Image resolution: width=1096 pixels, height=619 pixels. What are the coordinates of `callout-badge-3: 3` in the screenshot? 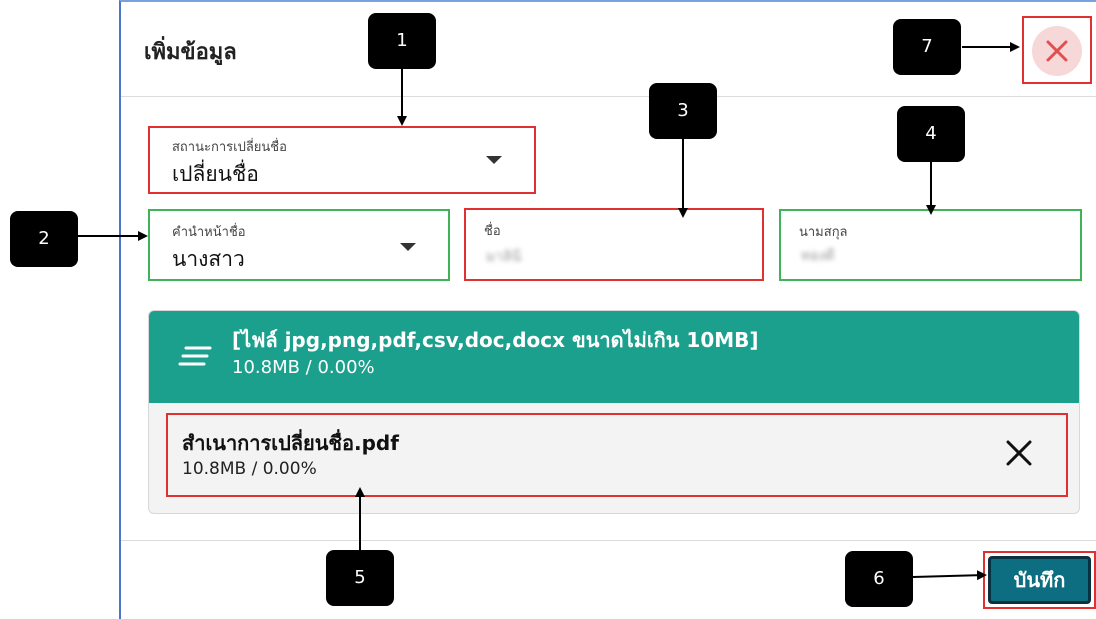 It's located at (683, 111).